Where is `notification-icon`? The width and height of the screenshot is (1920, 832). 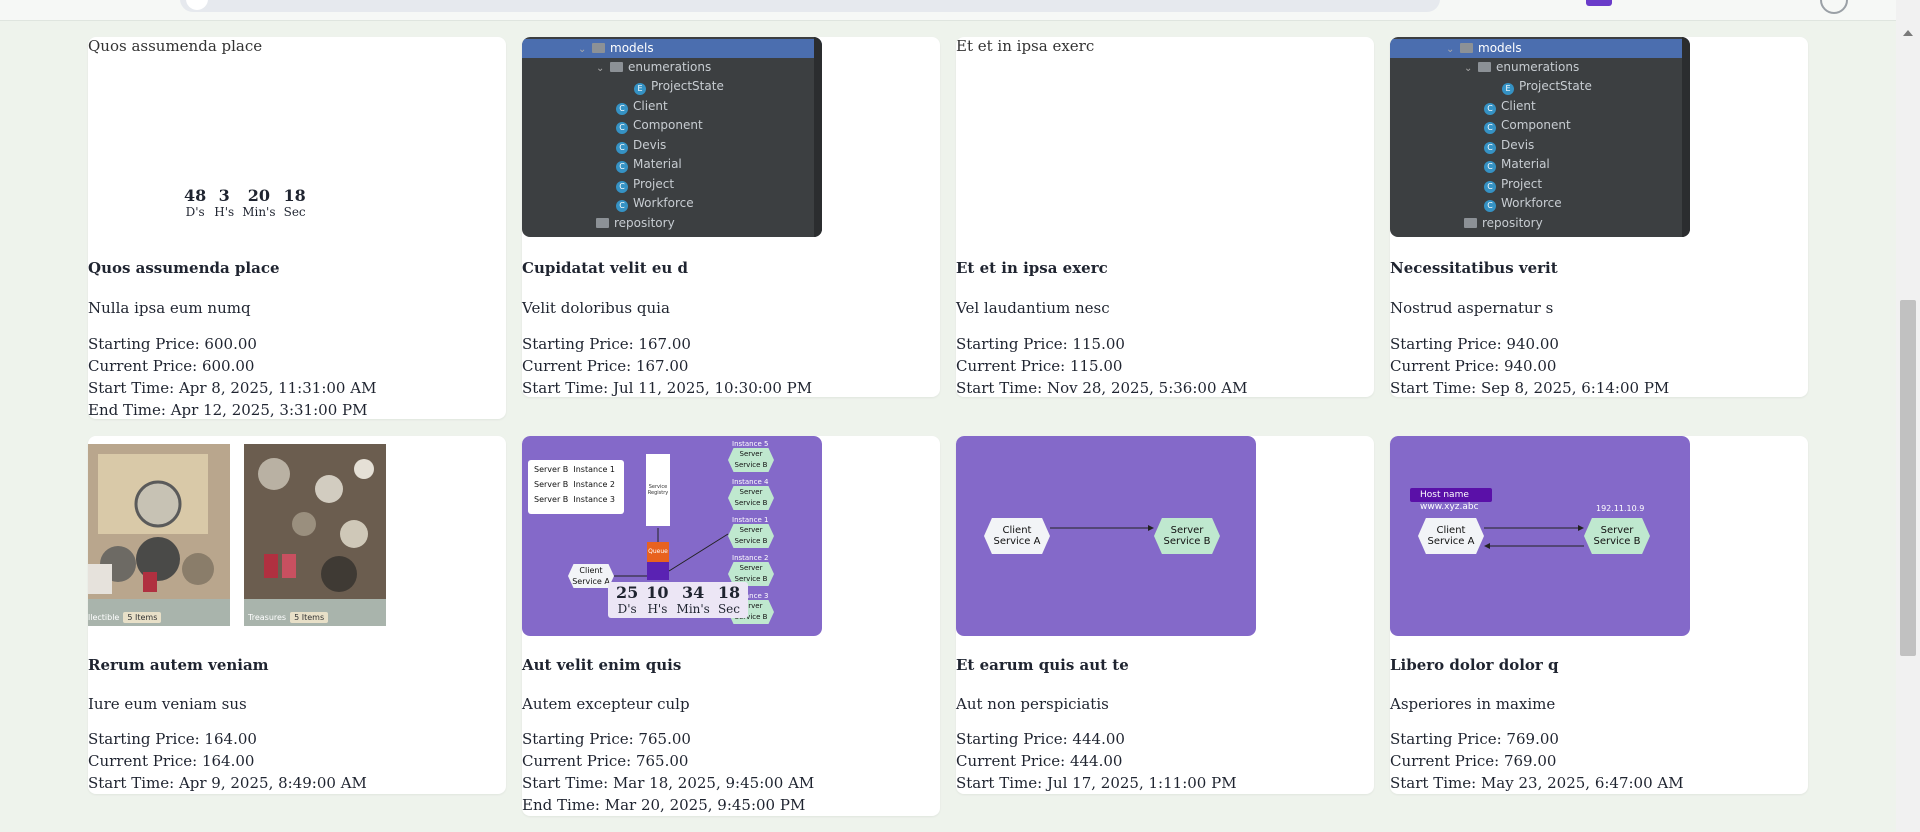
notification-icon is located at coordinates (1599, 3).